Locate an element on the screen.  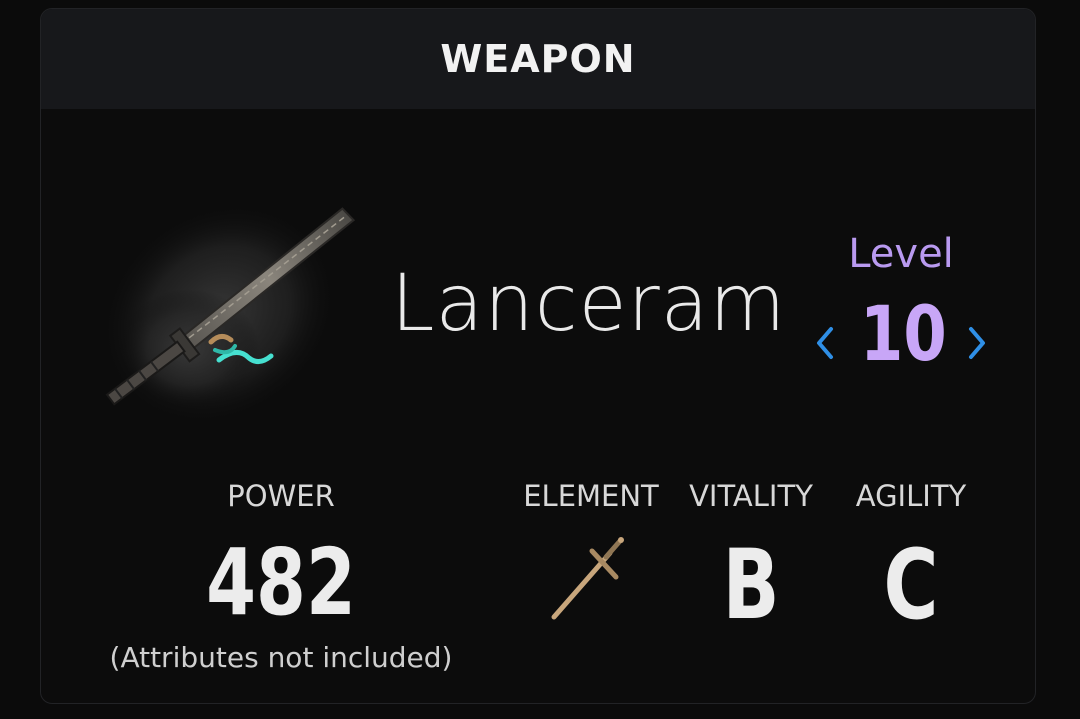
chevron-right-icon is located at coordinates (977, 343).